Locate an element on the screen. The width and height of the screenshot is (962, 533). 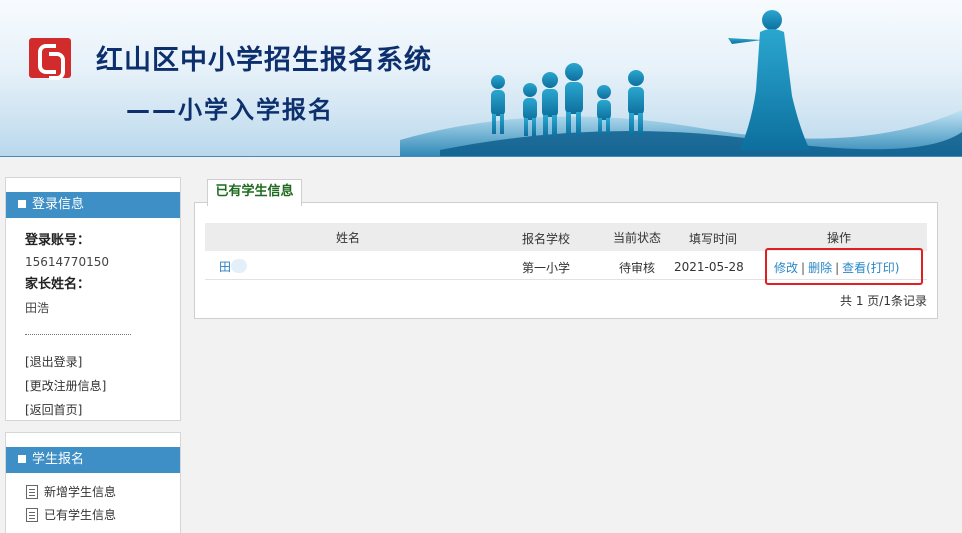
redacted-mask is located at coordinates (239, 266).